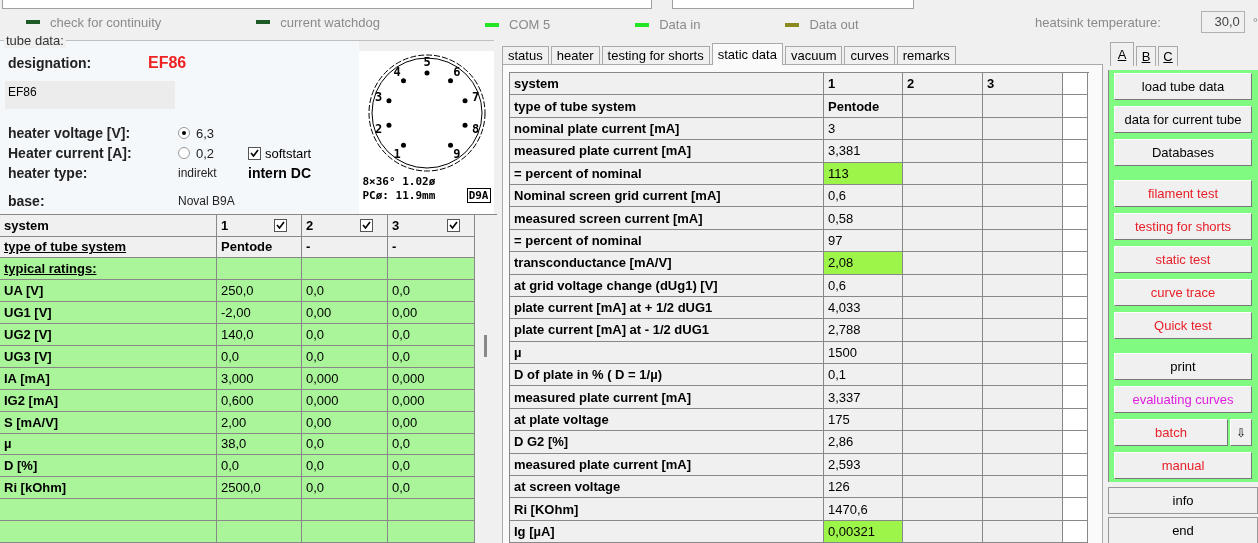 This screenshot has width=1258, height=543. What do you see at coordinates (1146, 56) in the screenshot?
I see `tab: B` at bounding box center [1146, 56].